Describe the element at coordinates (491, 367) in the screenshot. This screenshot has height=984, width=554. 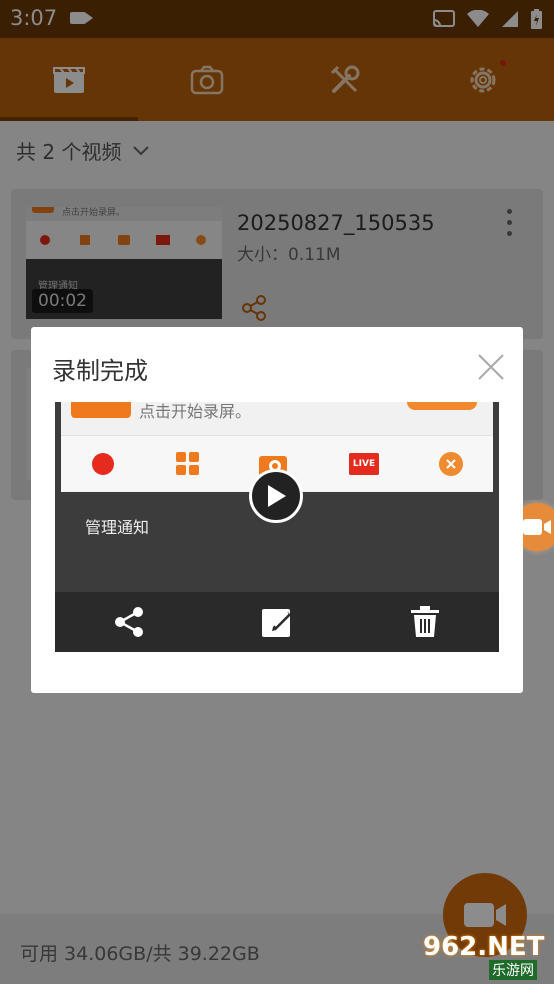
I see `close-icon` at that location.